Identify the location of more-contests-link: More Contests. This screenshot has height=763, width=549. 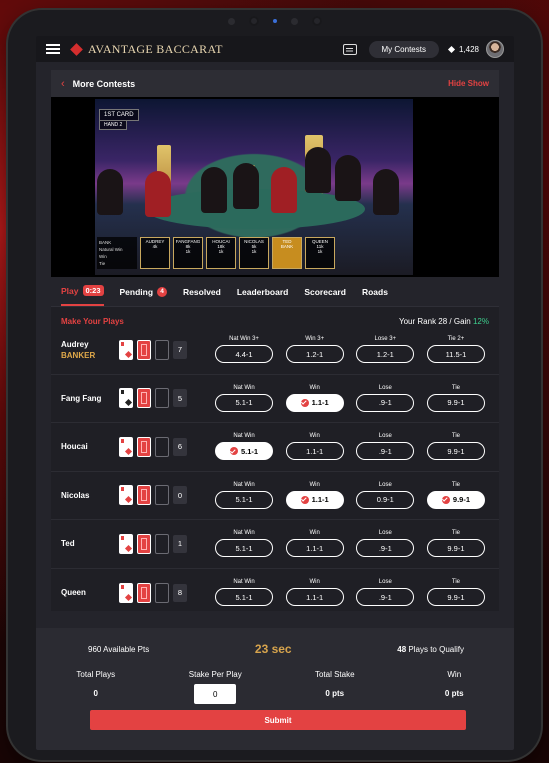
(104, 84).